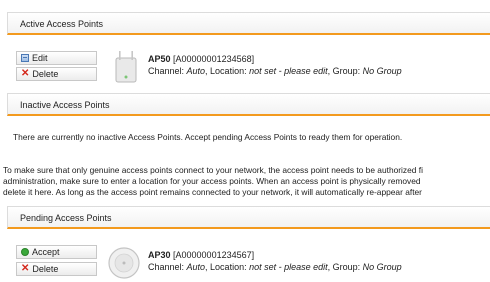 This screenshot has height=282, width=490. What do you see at coordinates (45, 74) in the screenshot?
I see `delete-active-label: Delete` at bounding box center [45, 74].